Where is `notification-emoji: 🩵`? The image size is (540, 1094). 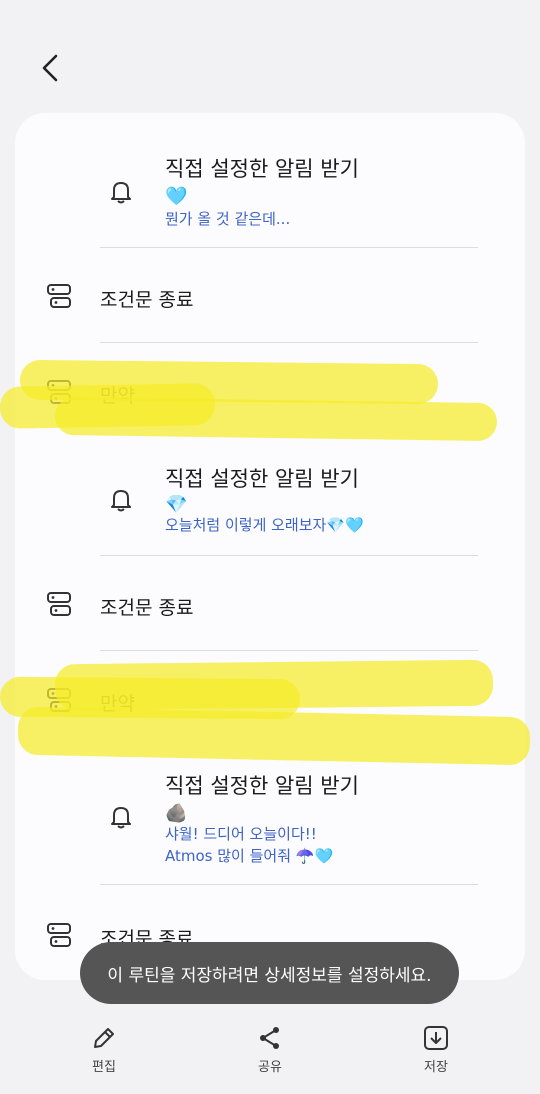
notification-emoji: 🩵 is located at coordinates (176, 196).